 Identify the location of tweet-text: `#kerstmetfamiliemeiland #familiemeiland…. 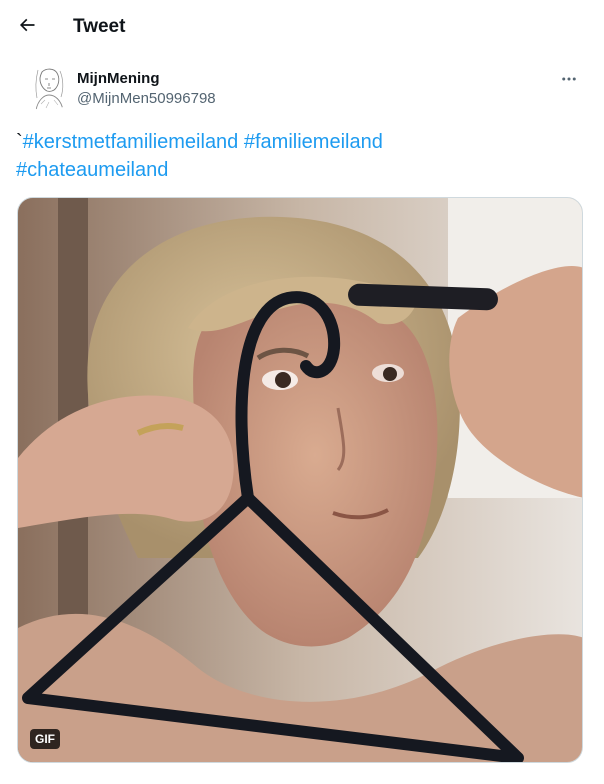
(296, 156).